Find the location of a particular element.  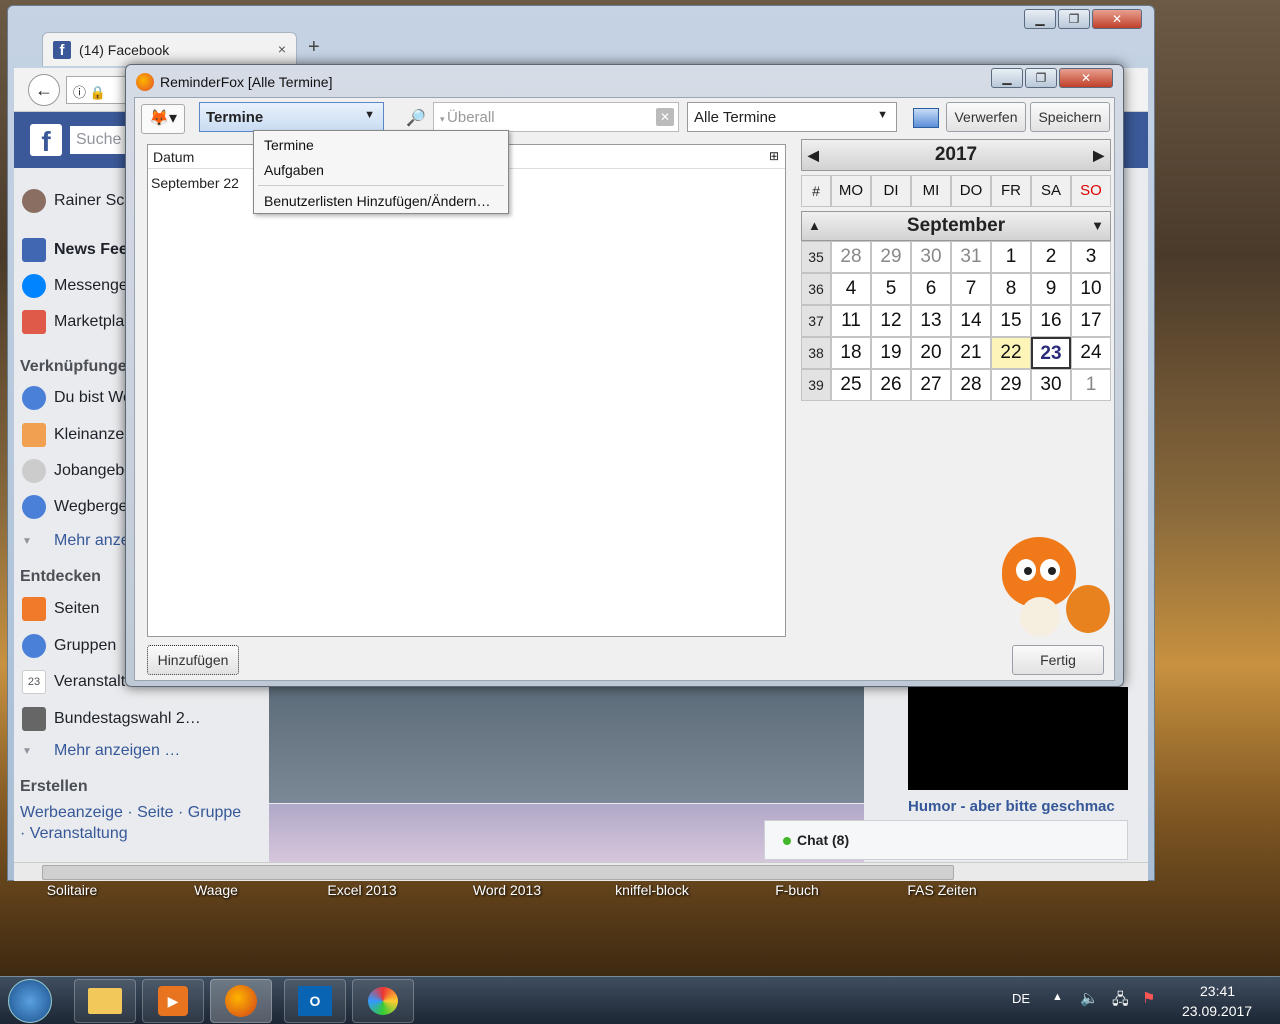

shortcut-item: Du bist We is located at coordinates (77, 398).